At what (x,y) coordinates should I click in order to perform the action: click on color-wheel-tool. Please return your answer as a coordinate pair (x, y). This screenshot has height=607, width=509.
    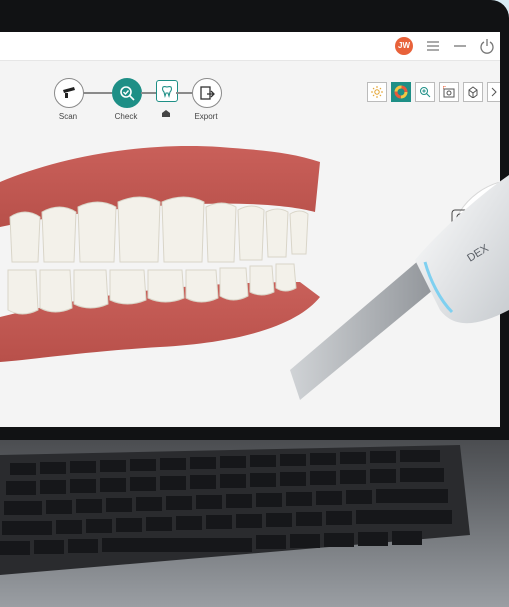
    Looking at the image, I should click on (401, 92).